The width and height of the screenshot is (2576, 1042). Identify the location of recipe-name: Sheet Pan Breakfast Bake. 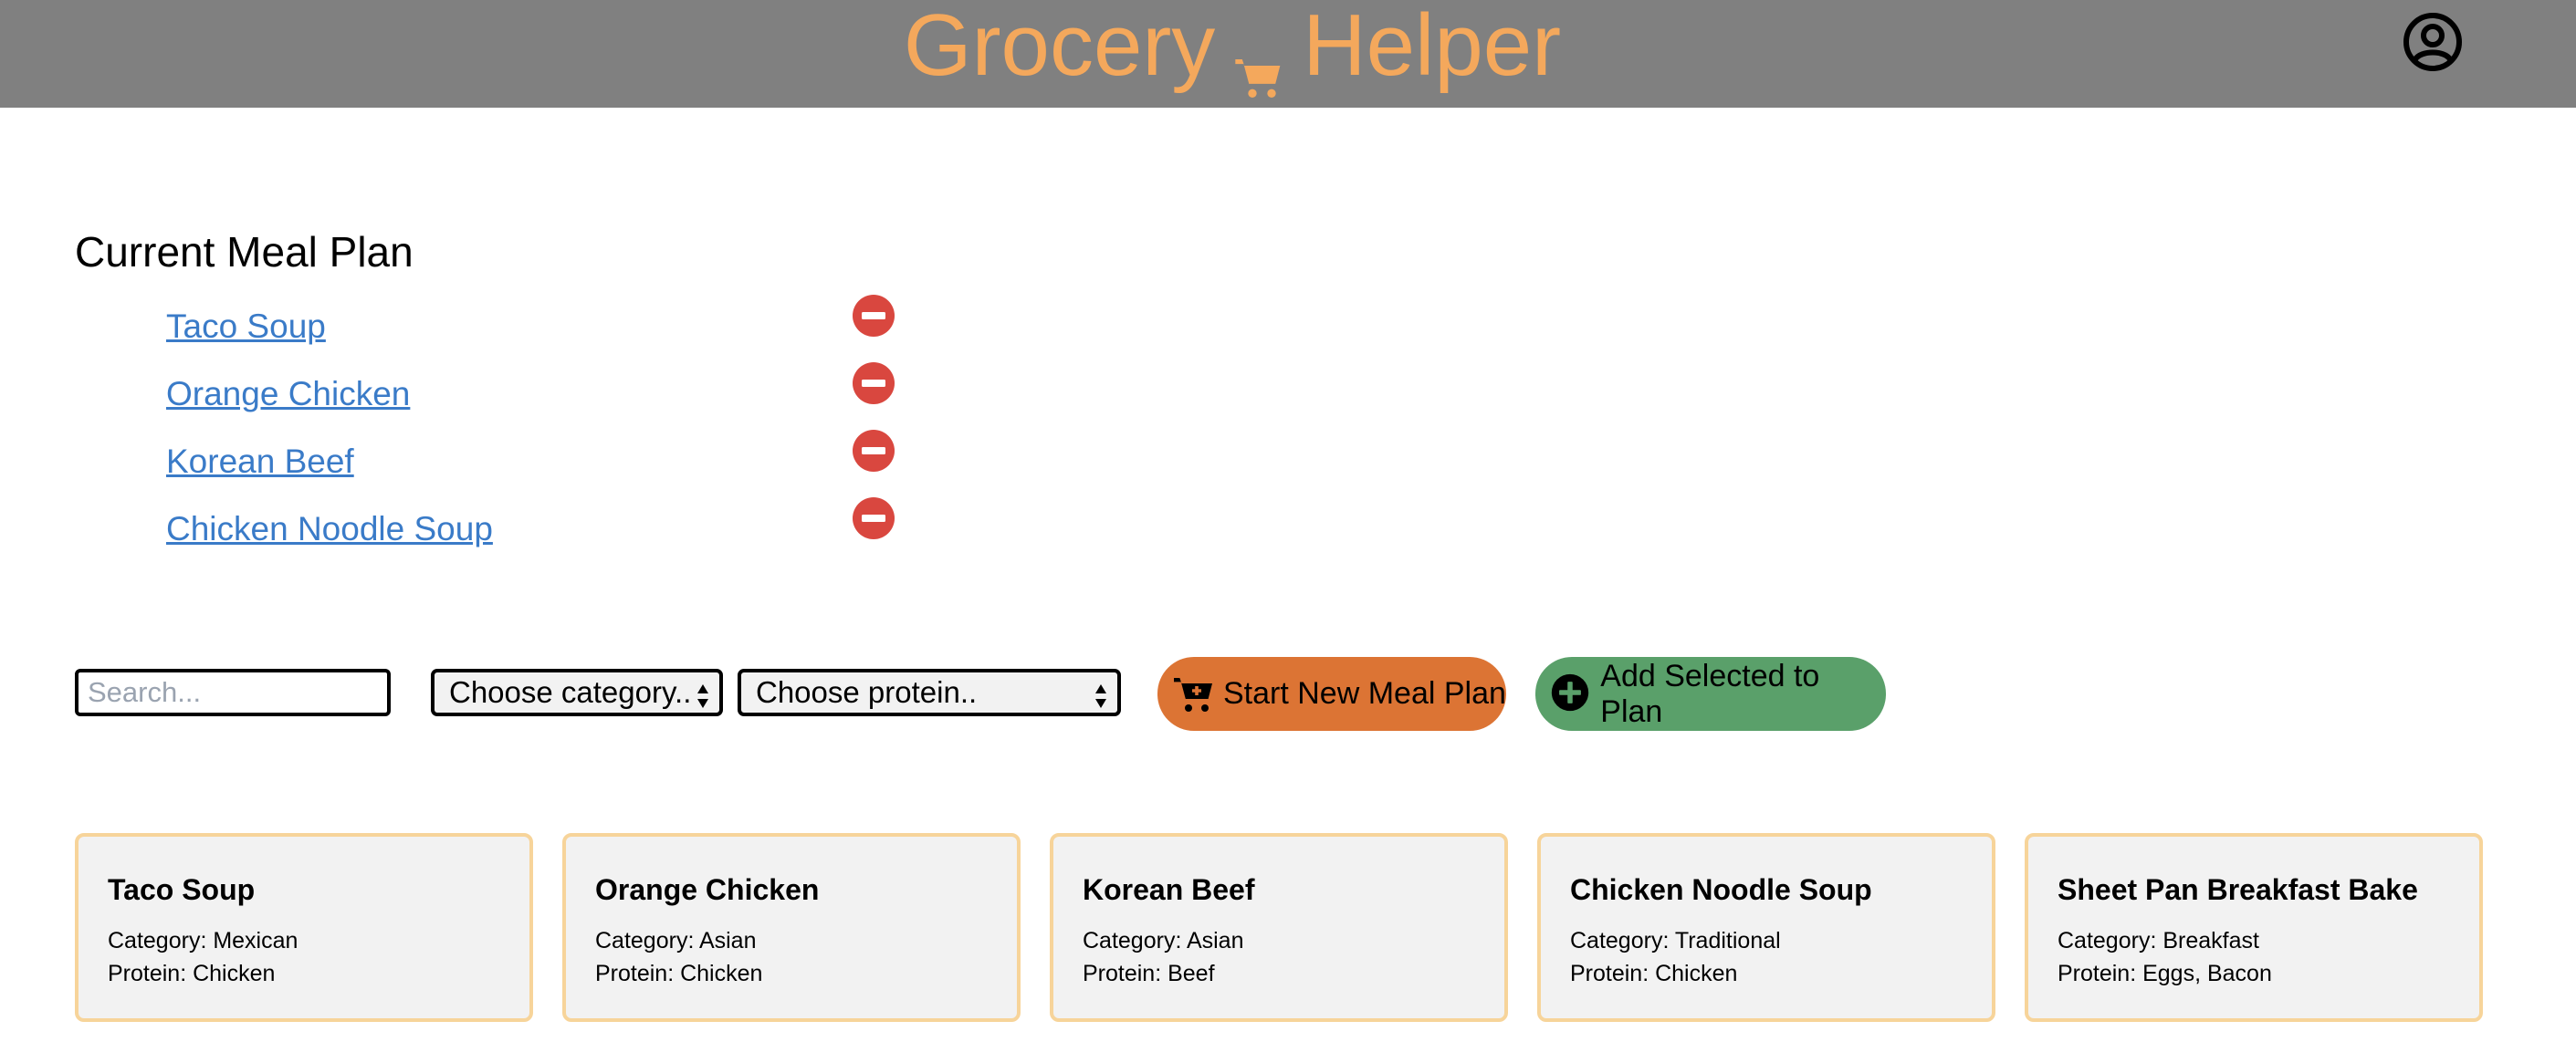
(2238, 889).